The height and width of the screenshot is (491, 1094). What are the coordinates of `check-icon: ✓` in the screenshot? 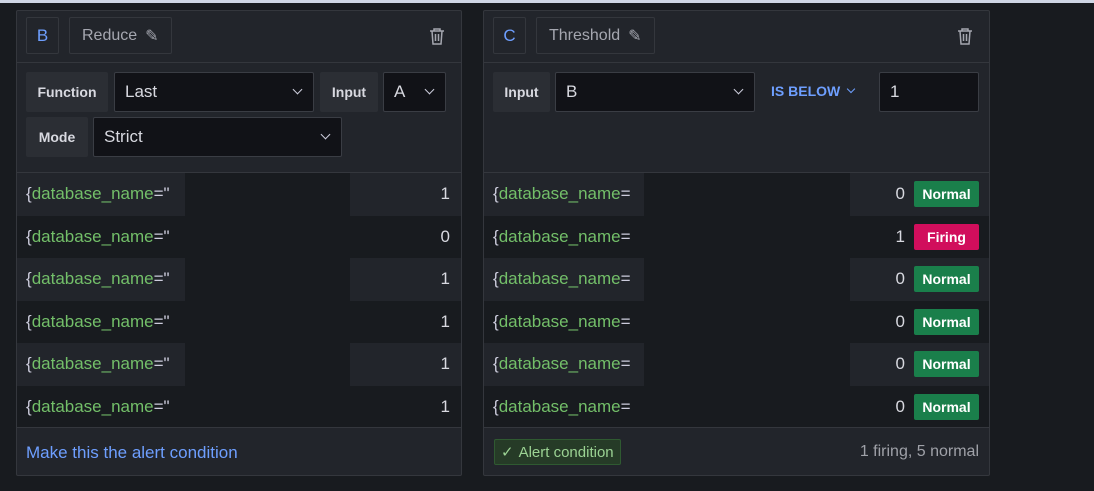 It's located at (507, 452).